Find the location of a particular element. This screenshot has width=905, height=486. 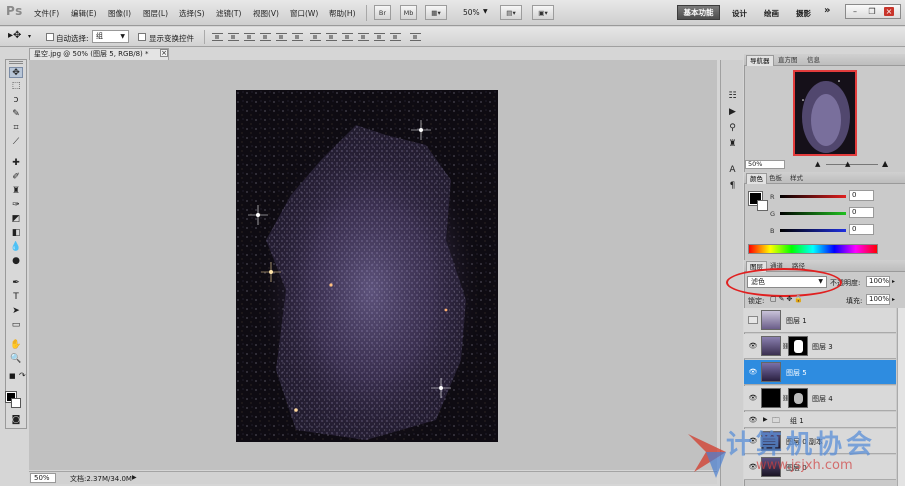

bridge-button: Br is located at coordinates (382, 12).